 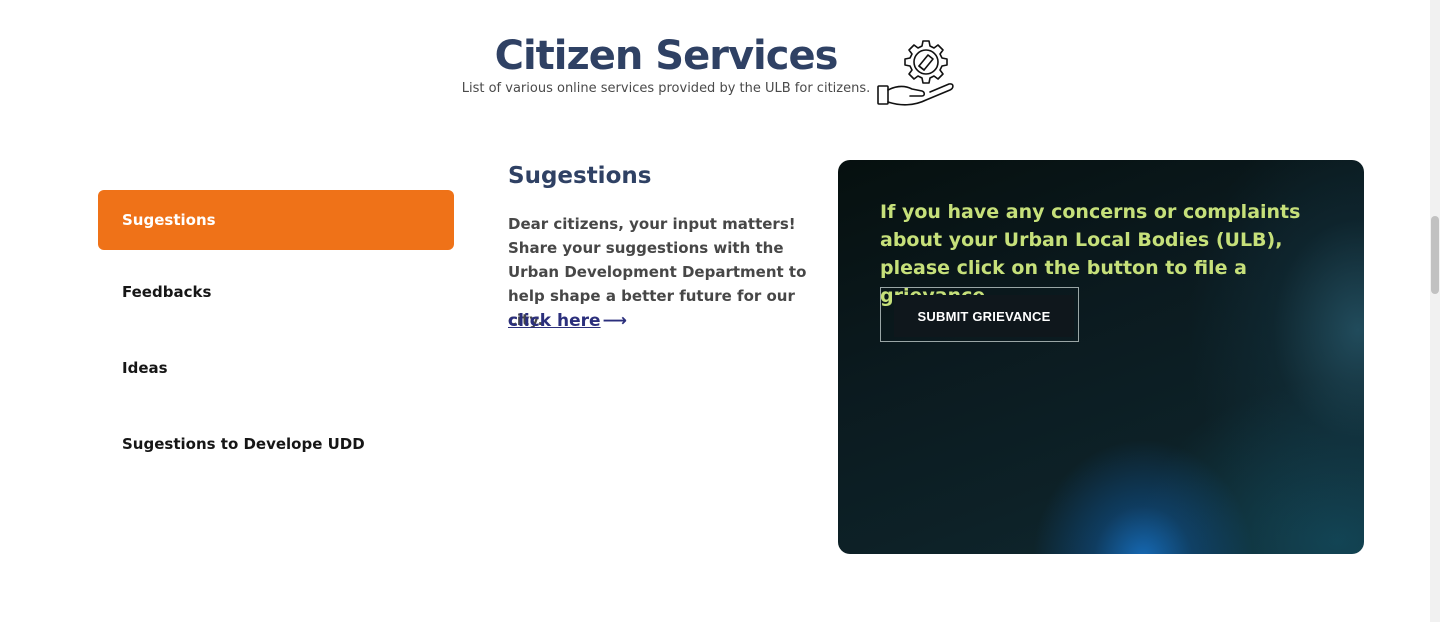 What do you see at coordinates (916, 75) in the screenshot?
I see `hand-gear-icon` at bounding box center [916, 75].